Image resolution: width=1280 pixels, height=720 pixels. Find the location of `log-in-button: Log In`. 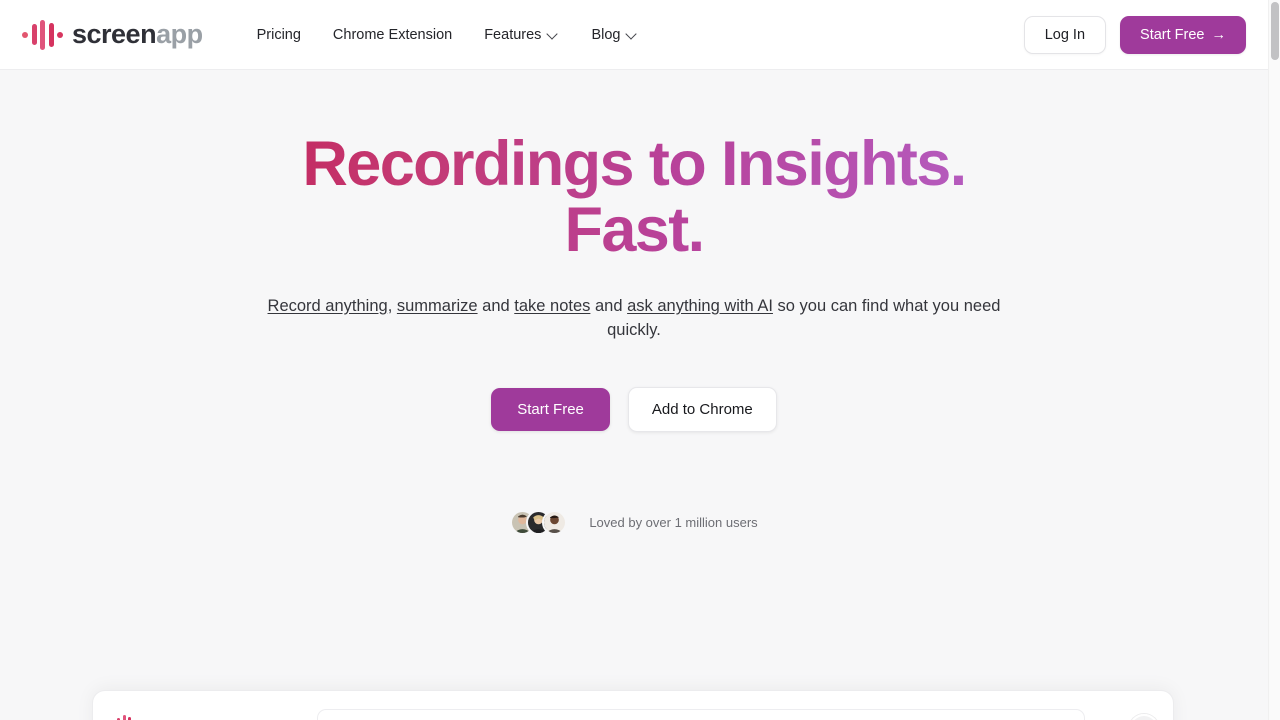

log-in-button: Log In is located at coordinates (1065, 34).